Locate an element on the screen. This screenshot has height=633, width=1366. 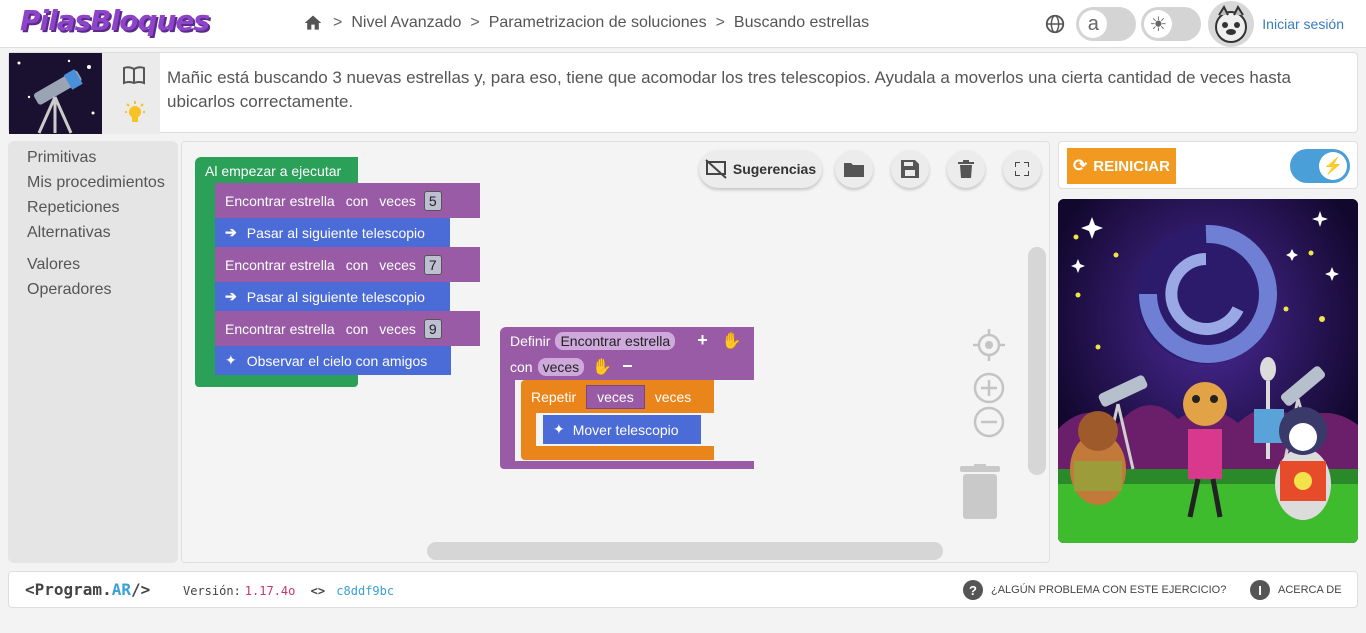
breadcrumb-challenge: Buscando estrellas is located at coordinates (801, 22).